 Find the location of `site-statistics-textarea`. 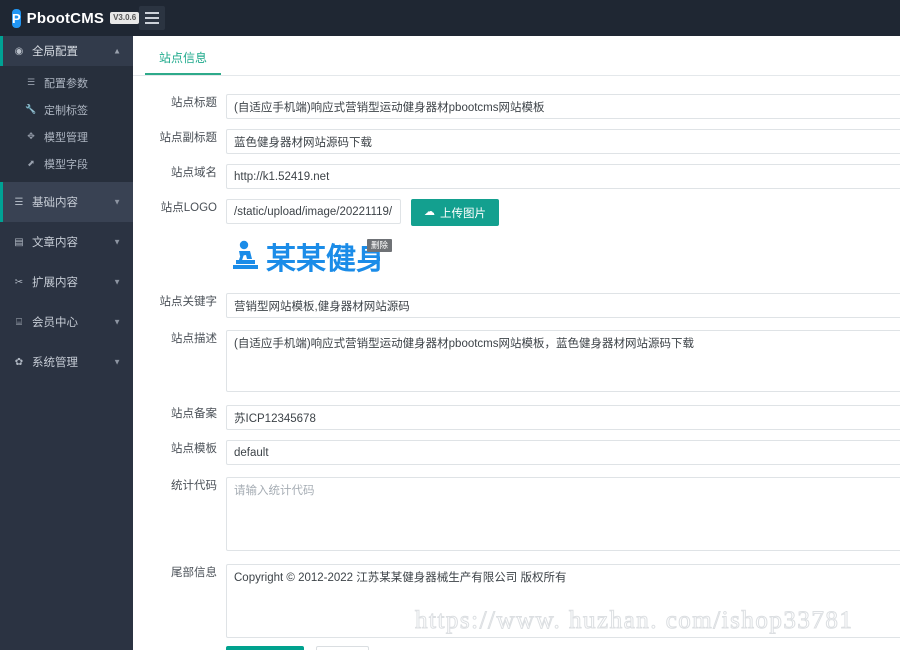

site-statistics-textarea is located at coordinates (563, 514).